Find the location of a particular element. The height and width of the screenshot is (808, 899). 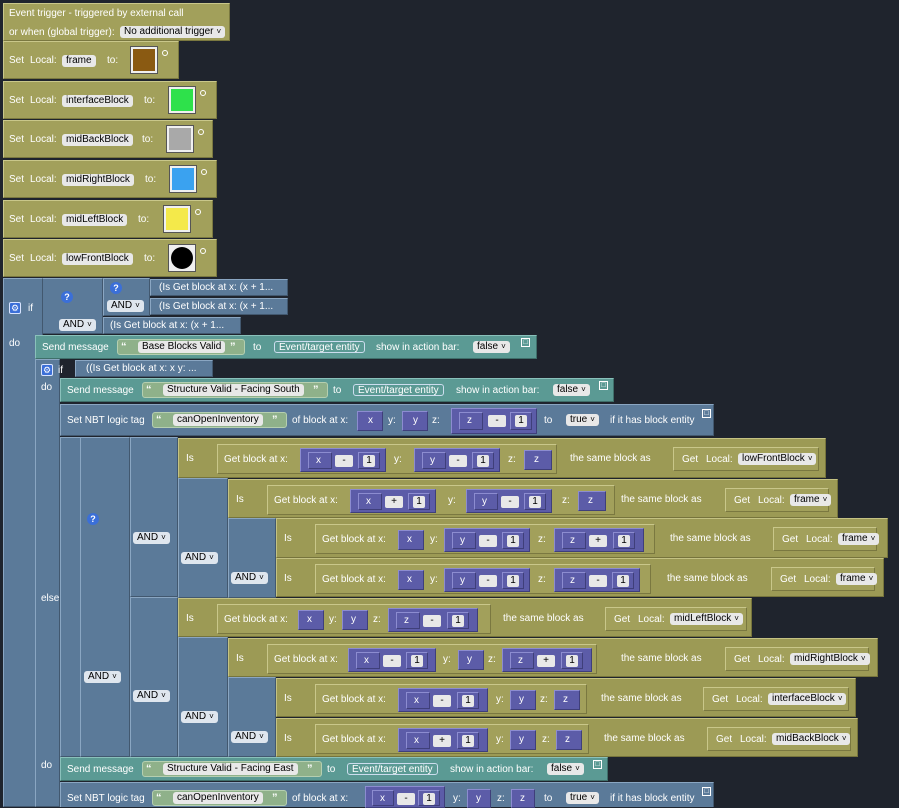

get-block-at: Get block at x: x y: y - 1 z: z - 1 is located at coordinates (483, 579).